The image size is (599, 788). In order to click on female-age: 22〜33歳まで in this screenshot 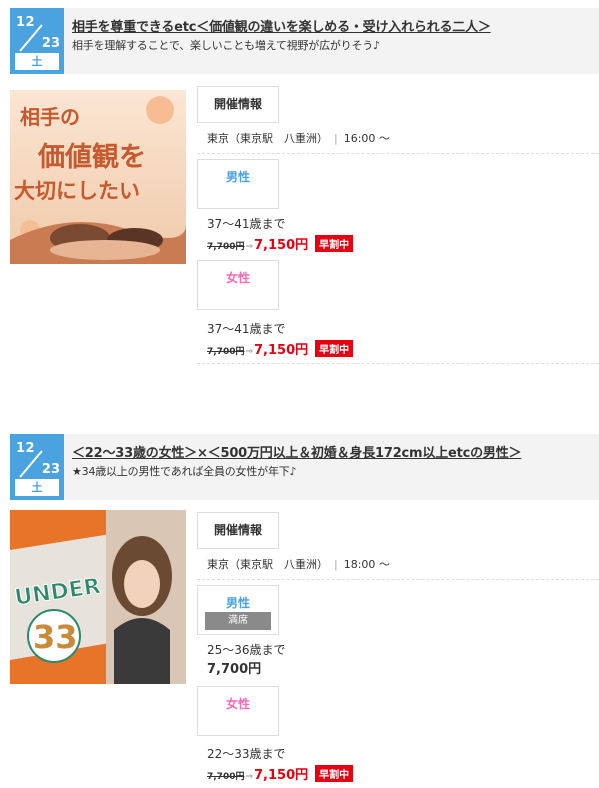, I will do `click(246, 754)`.